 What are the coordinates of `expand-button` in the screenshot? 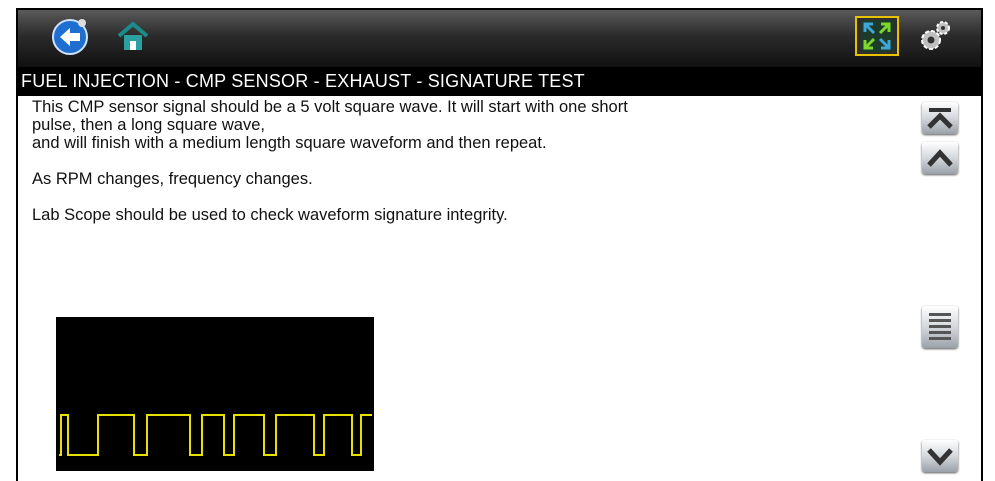 It's located at (877, 36).